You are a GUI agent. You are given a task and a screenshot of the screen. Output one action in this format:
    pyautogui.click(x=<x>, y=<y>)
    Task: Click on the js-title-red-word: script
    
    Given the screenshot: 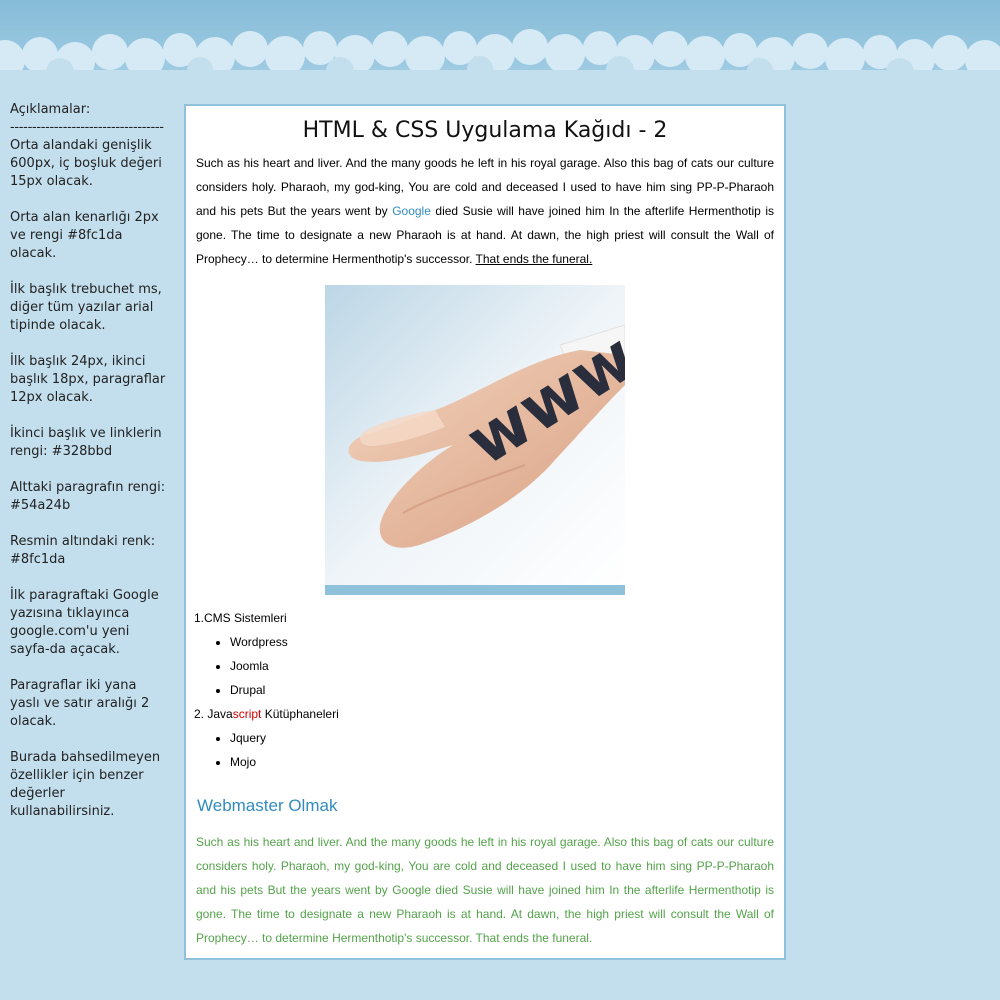 What is the action you would take?
    pyautogui.click(x=247, y=714)
    